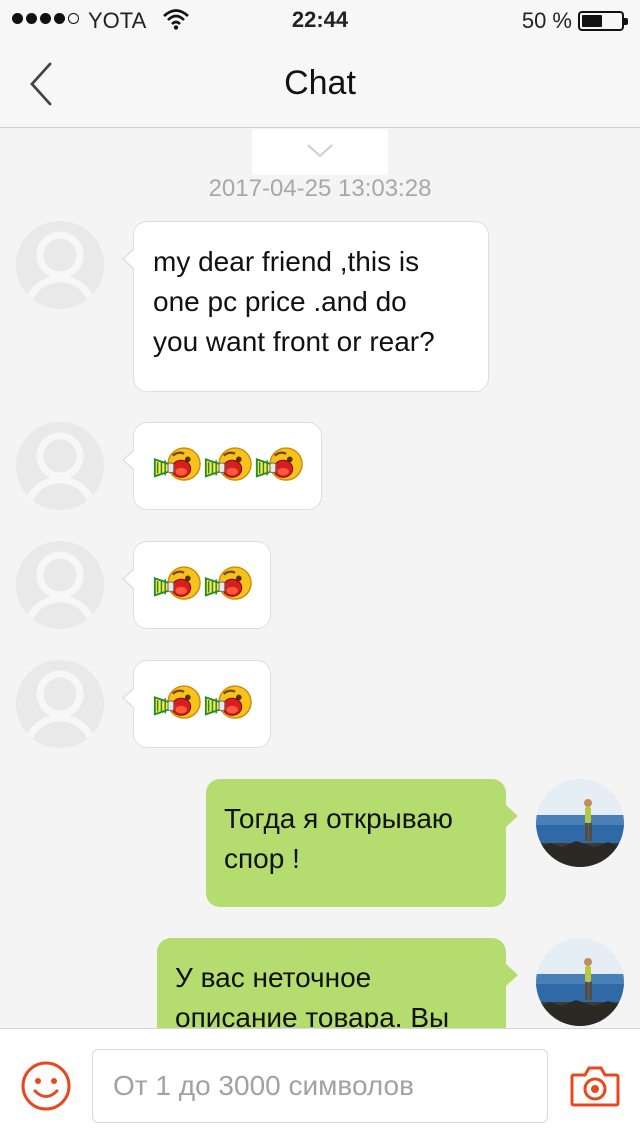 This screenshot has height=1136, width=640. I want to click on navigation-bar: Chat, so click(320, 84).